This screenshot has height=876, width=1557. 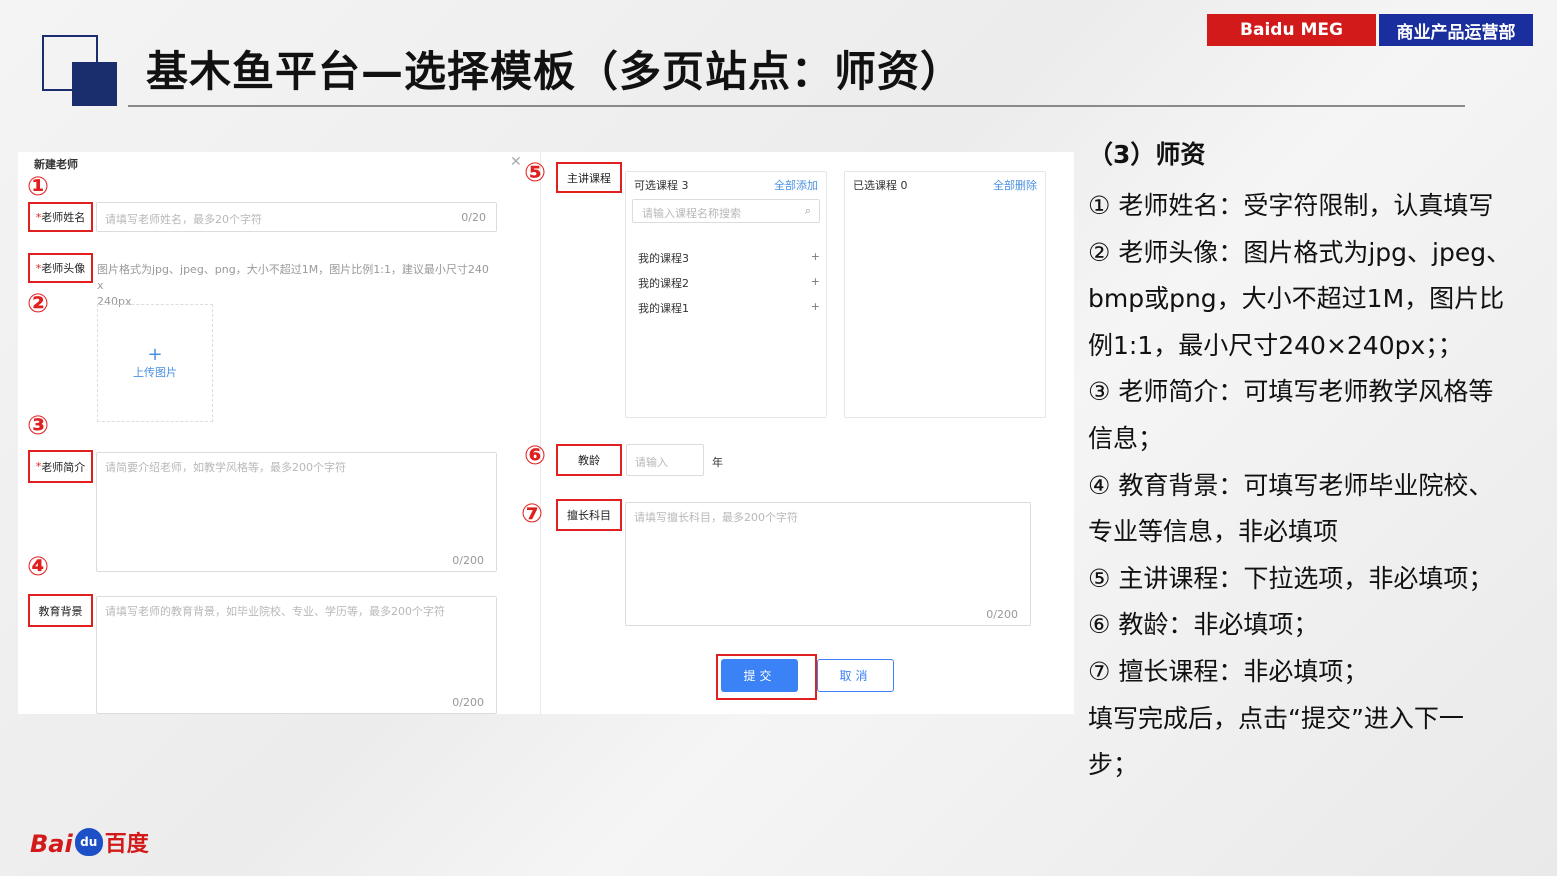 I want to click on note-line: ⑥ 教龄：非必填项；, so click(x=1203, y=625).